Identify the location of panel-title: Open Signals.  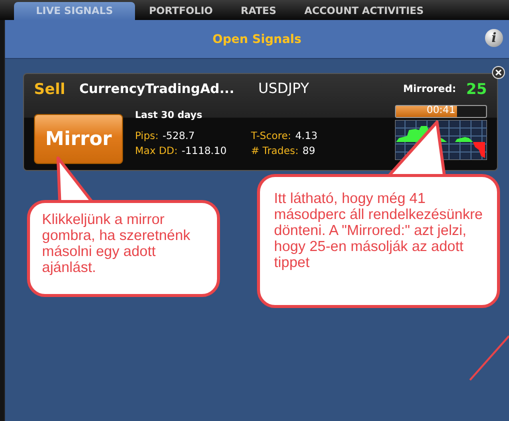
(257, 39).